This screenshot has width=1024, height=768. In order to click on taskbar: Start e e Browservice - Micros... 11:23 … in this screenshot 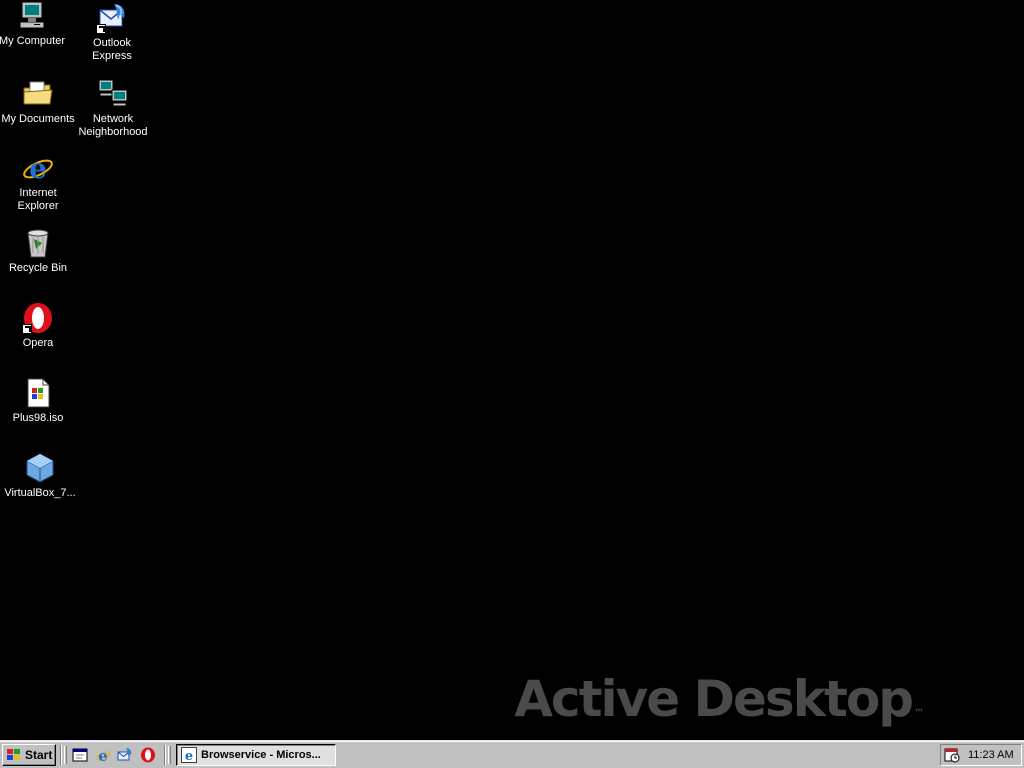, I will do `click(512, 754)`.